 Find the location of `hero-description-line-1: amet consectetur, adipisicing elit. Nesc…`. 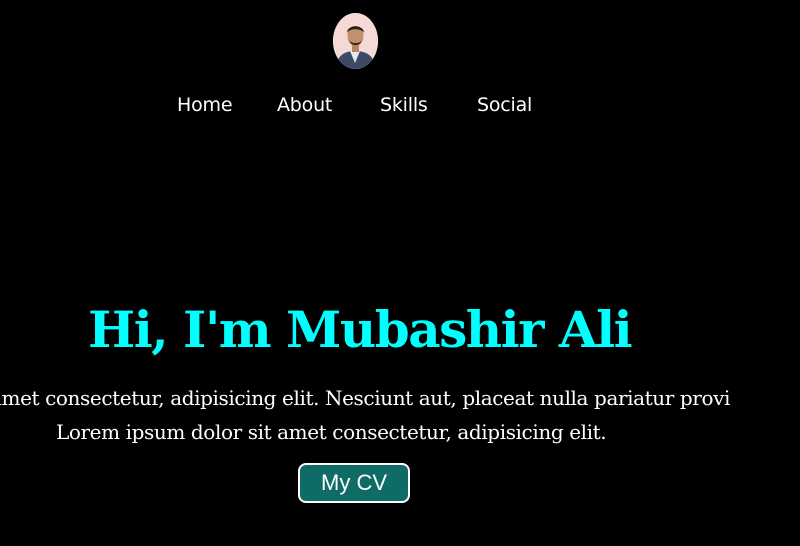

hero-description-line-1: amet consectetur, adipisicing elit. Nesc… is located at coordinates (365, 398).